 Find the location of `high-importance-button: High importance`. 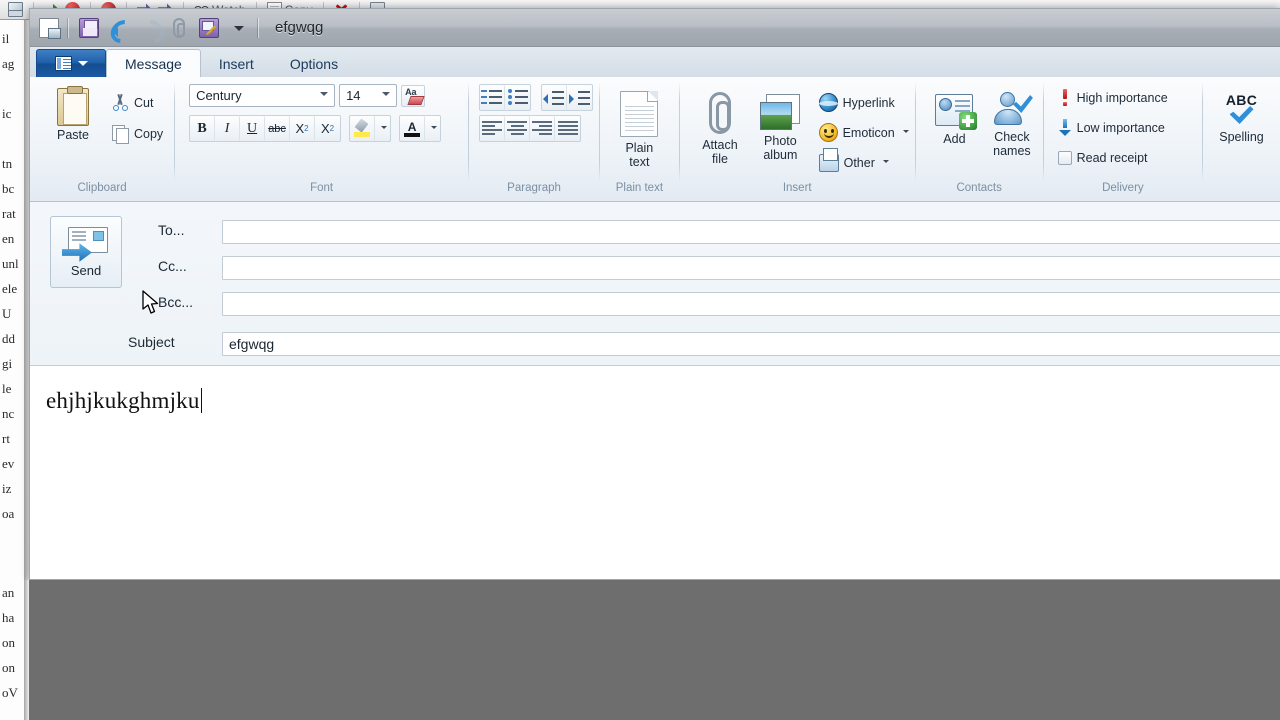

high-importance-button: High importance is located at coordinates (1113, 97).